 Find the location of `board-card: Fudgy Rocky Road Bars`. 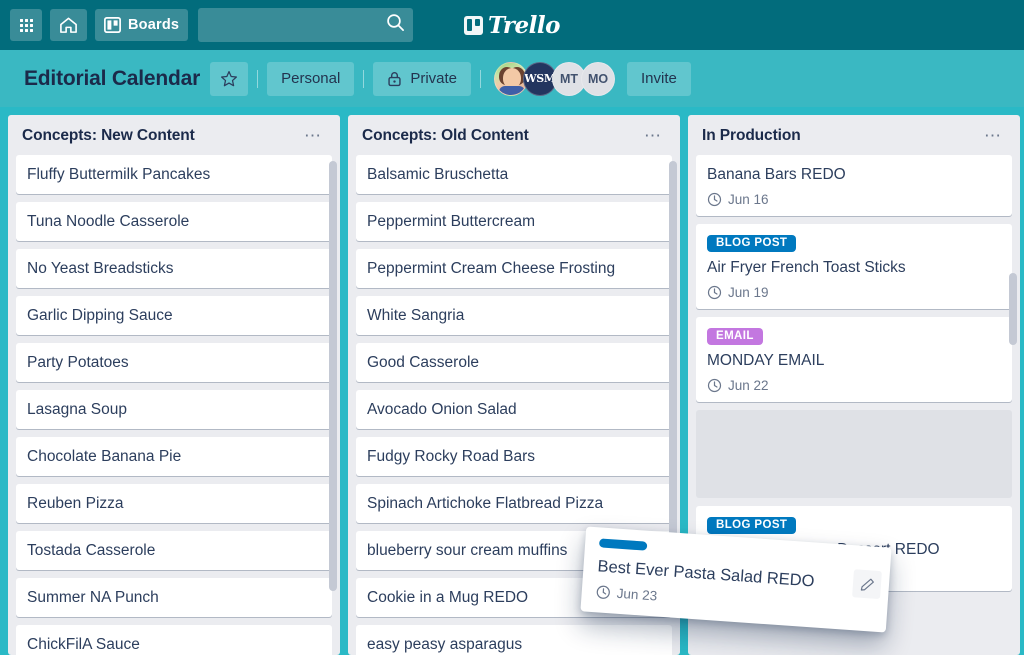

board-card: Fudgy Rocky Road Bars is located at coordinates (514, 456).